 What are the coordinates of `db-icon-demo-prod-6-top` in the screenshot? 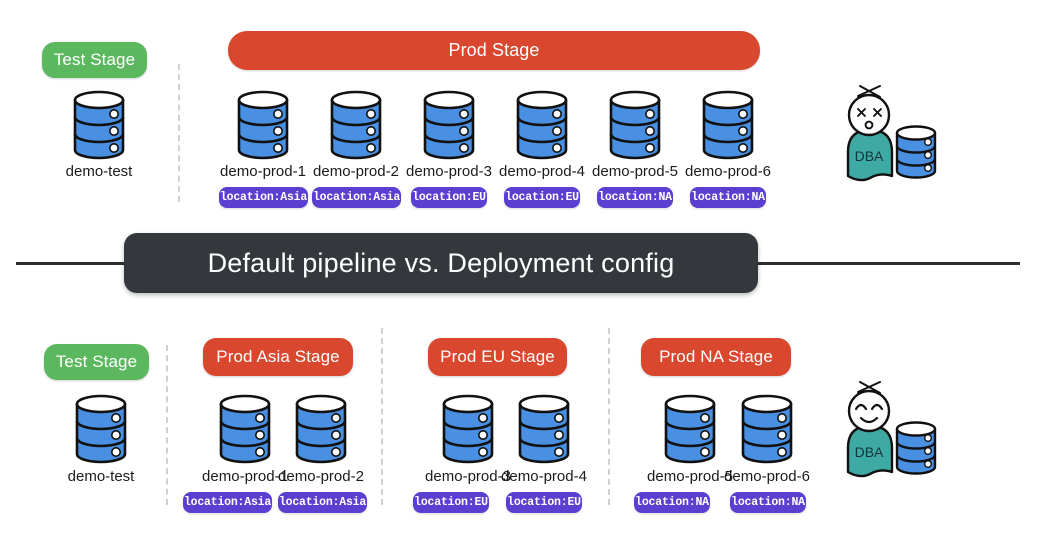 It's located at (728, 127).